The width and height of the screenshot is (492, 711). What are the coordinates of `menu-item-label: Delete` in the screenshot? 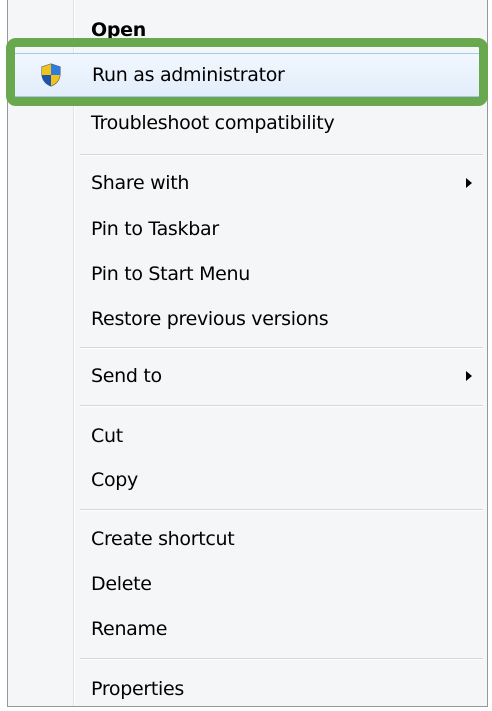 It's located at (121, 584).